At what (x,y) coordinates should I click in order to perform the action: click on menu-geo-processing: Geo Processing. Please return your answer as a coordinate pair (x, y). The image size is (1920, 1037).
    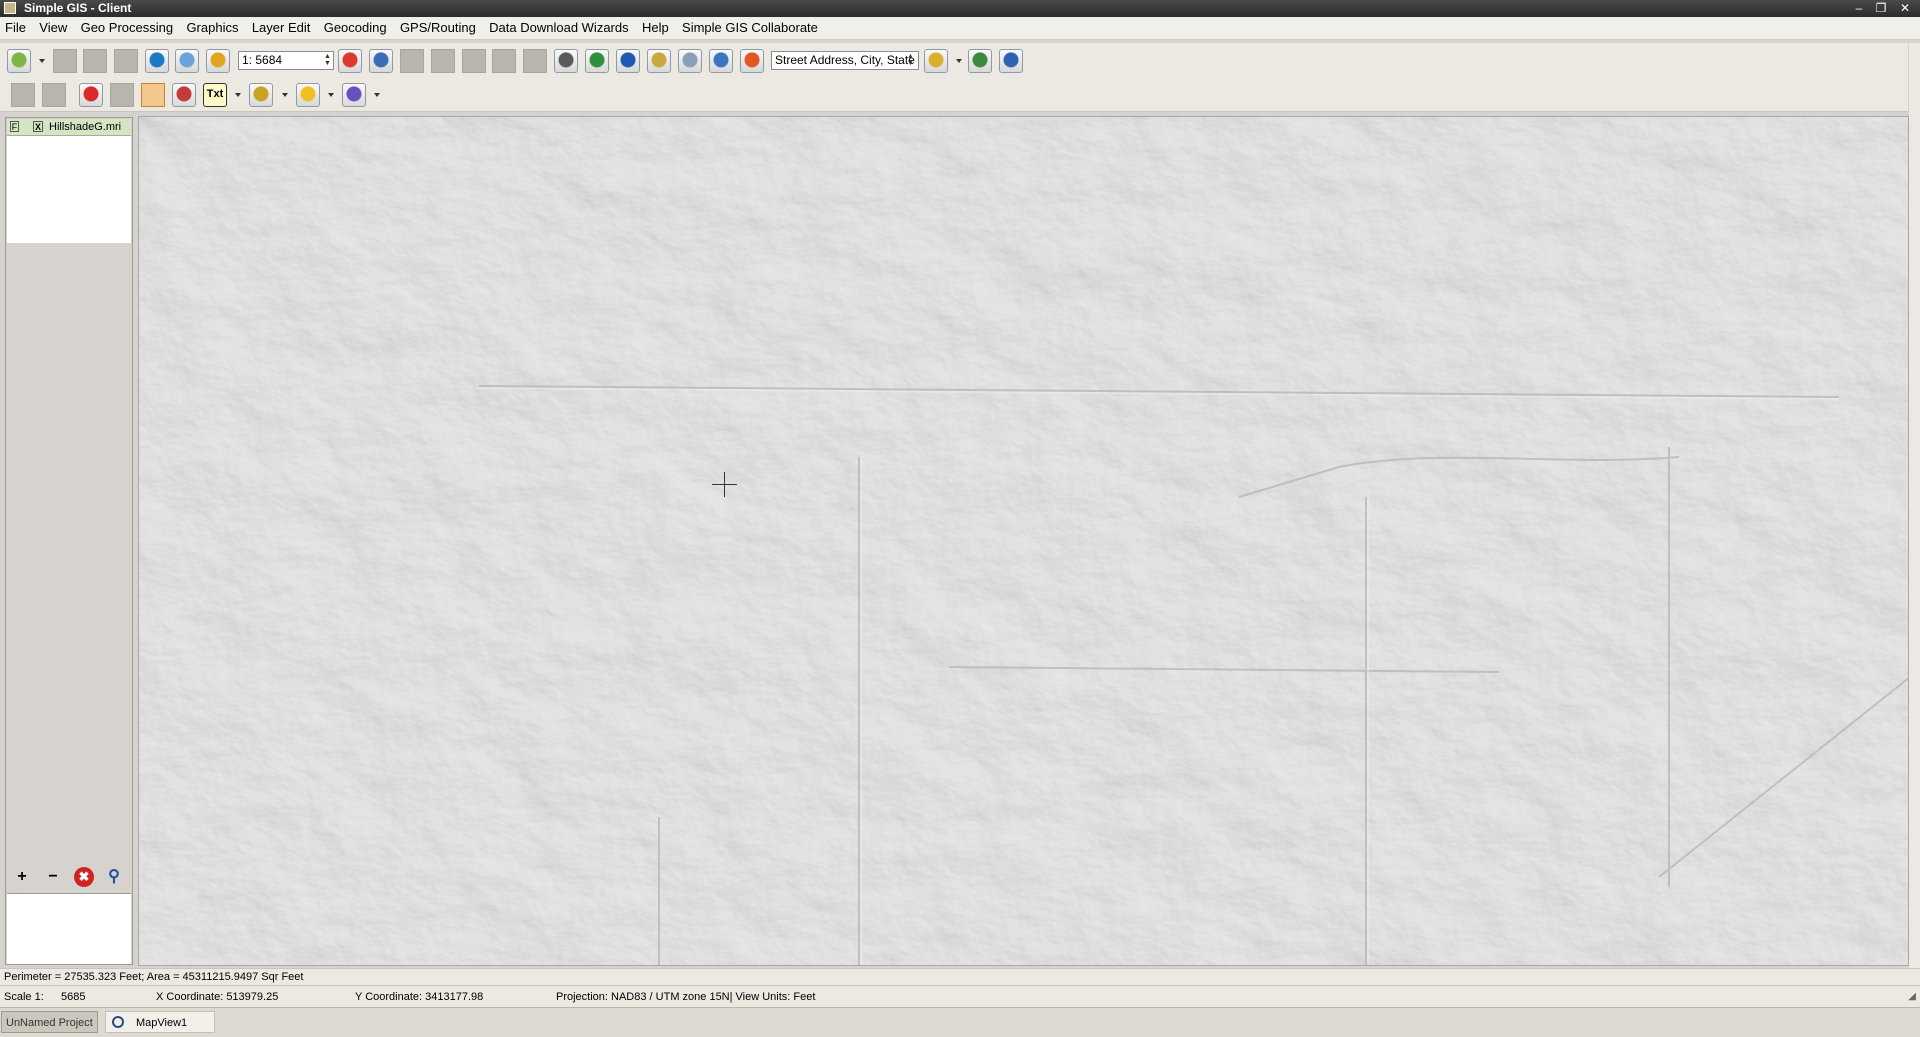
    Looking at the image, I should click on (127, 28).